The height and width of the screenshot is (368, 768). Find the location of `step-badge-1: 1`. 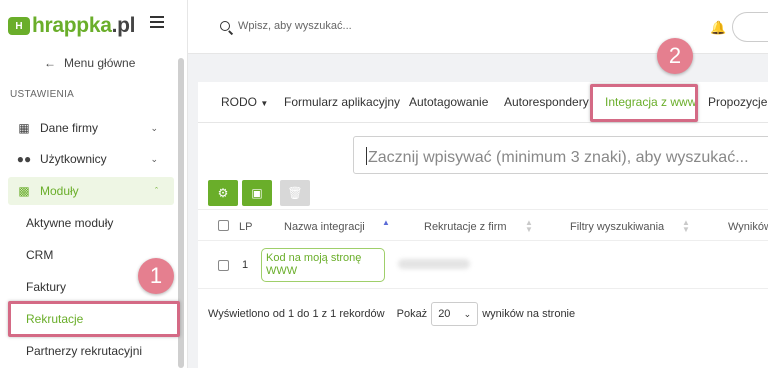

step-badge-1: 1 is located at coordinates (156, 276).